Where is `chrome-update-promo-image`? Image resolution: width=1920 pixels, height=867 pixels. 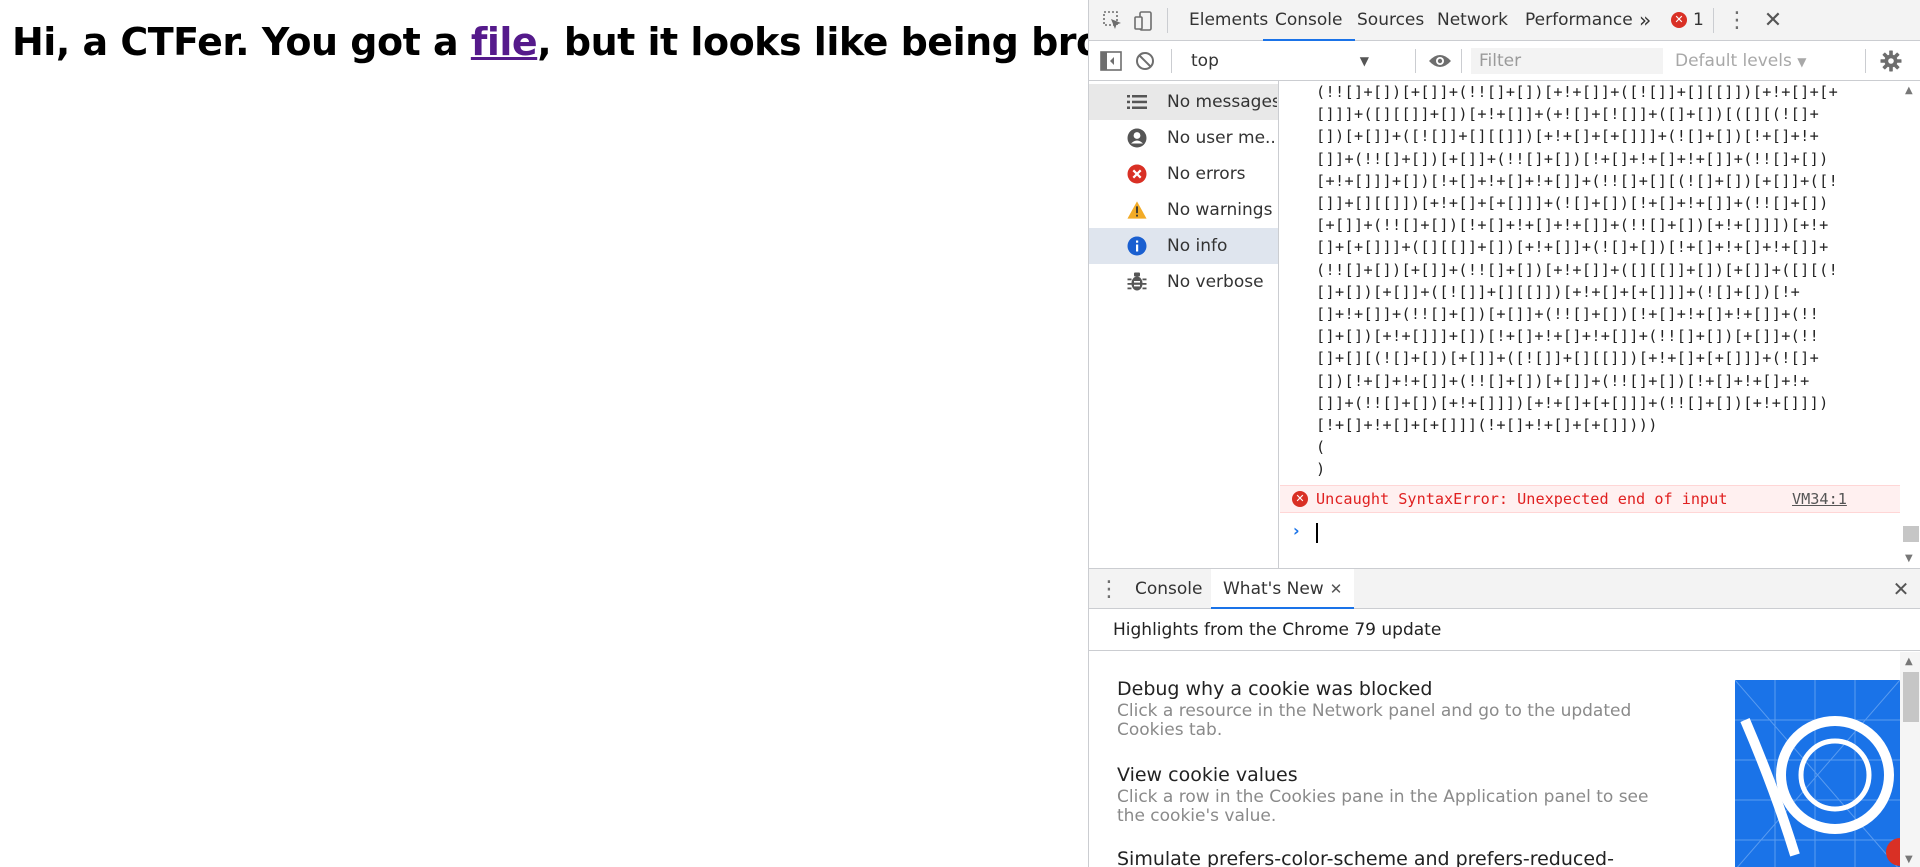
chrome-update-promo-image is located at coordinates (1817, 773).